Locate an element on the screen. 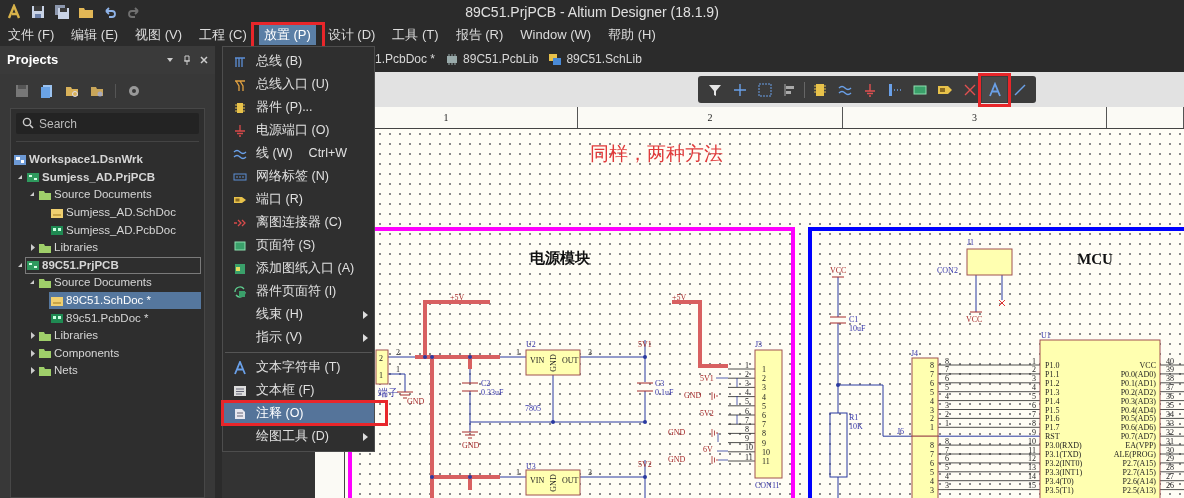  gear-button is located at coordinates (134, 91).